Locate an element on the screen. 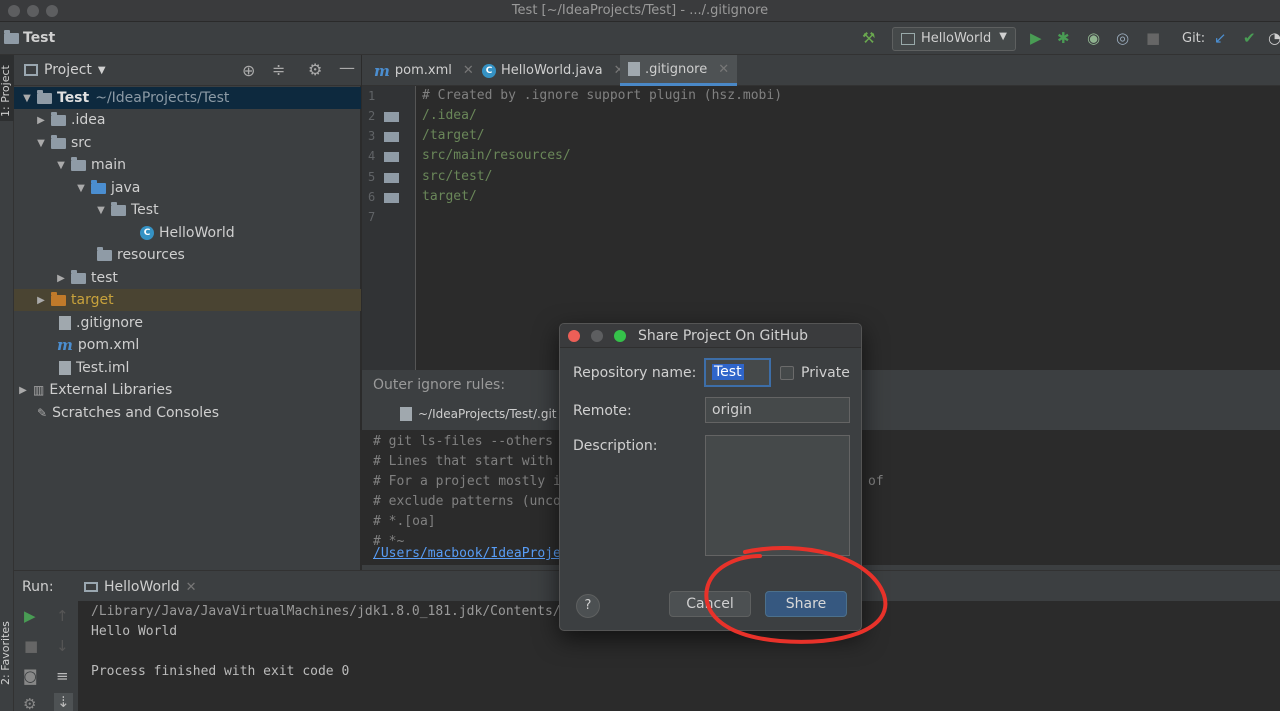 This screenshot has height=711, width=1280. libraries-icon: ▥ is located at coordinates (39, 390).